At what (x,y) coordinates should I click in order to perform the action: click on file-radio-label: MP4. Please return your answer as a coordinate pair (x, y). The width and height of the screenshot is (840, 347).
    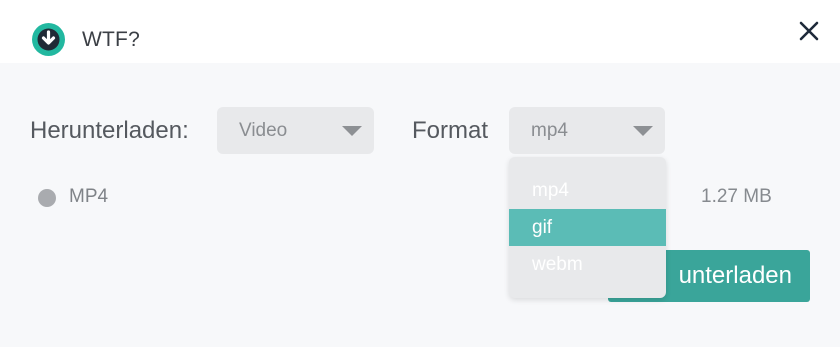
    Looking at the image, I should click on (89, 196).